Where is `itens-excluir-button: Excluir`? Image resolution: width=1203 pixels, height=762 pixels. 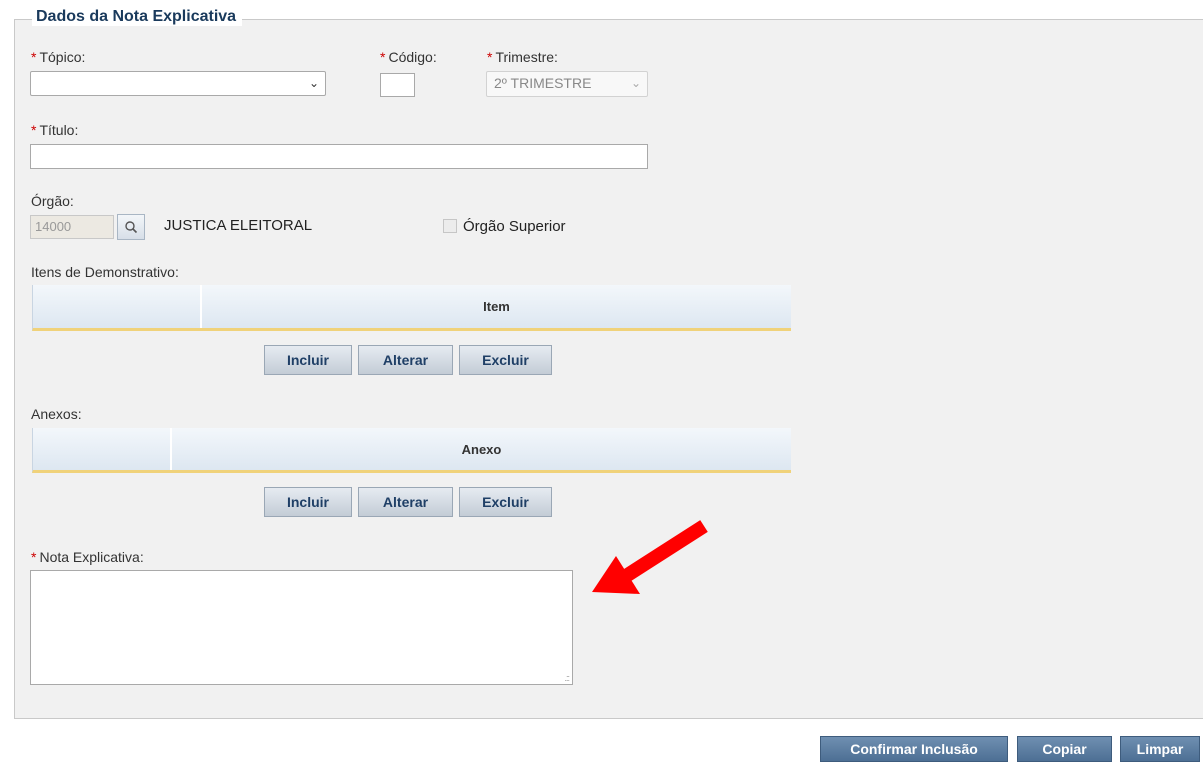 itens-excluir-button: Excluir is located at coordinates (505, 360).